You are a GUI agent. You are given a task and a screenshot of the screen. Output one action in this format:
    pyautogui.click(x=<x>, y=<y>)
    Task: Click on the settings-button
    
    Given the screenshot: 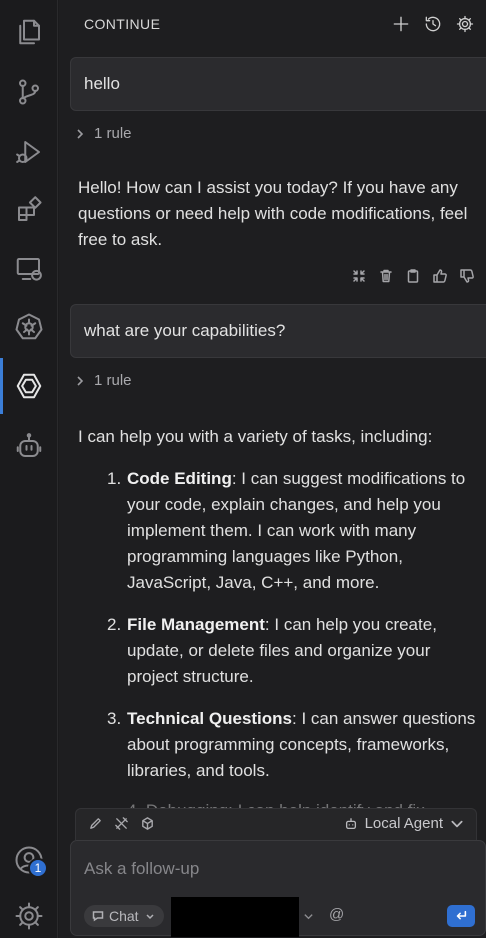 What is the action you would take?
    pyautogui.click(x=465, y=24)
    